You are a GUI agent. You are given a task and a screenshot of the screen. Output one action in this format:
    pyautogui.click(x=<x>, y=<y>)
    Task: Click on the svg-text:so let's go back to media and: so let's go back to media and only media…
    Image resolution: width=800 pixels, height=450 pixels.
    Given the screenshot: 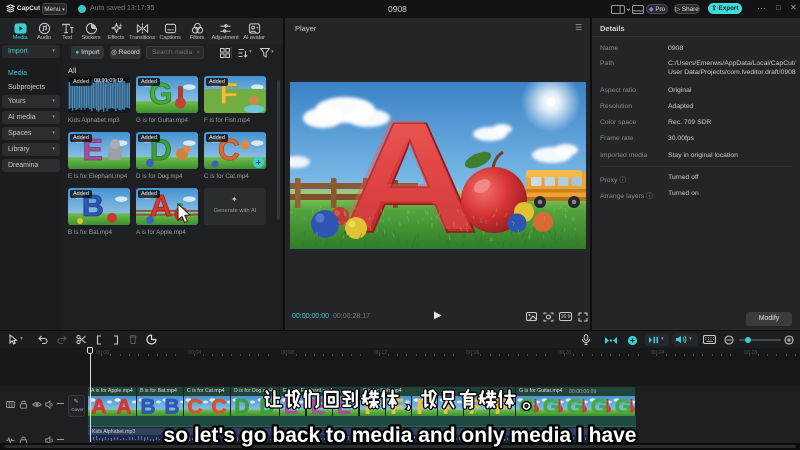 What is the action you would take?
    pyautogui.click(x=400, y=435)
    